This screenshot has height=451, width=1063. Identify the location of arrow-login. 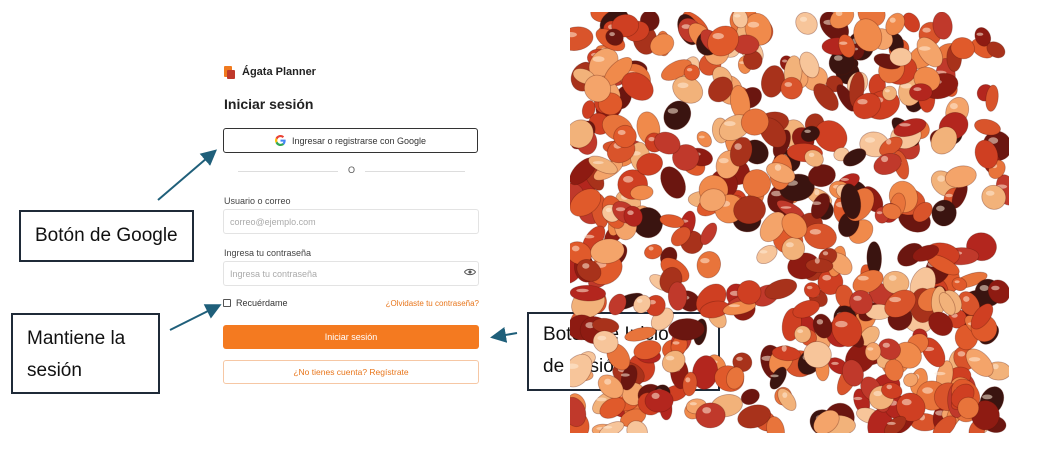
(504, 335).